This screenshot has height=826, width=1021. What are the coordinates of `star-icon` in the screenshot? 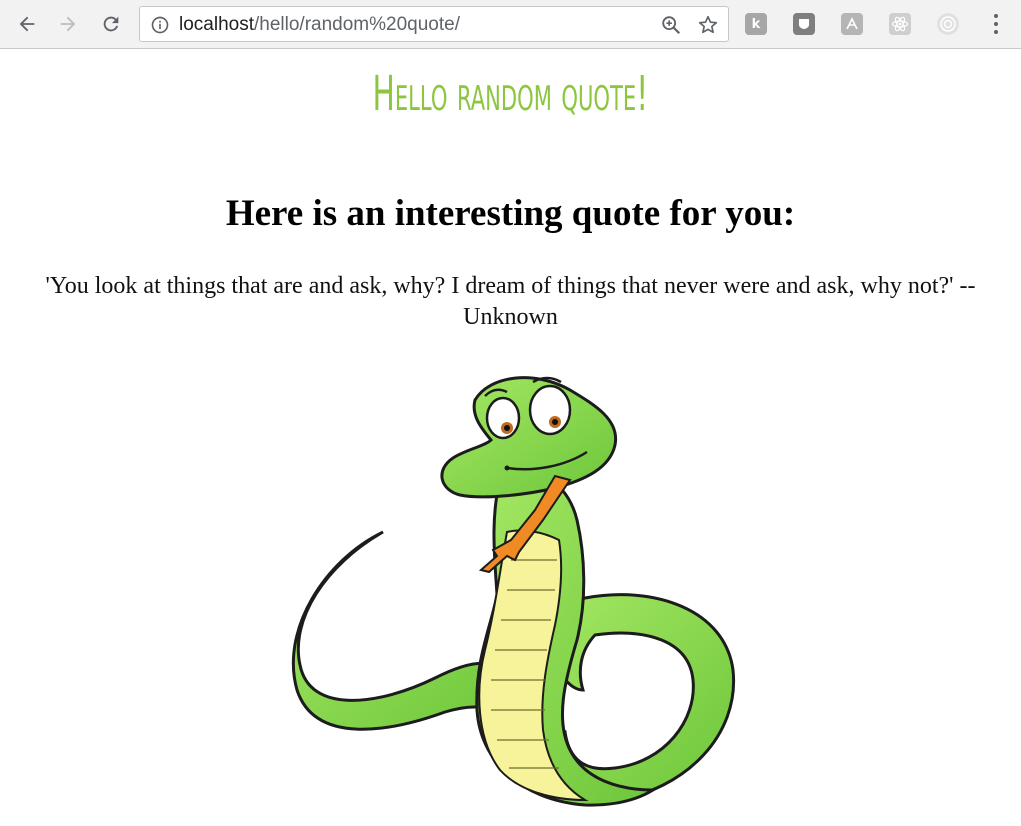 It's located at (708, 25).